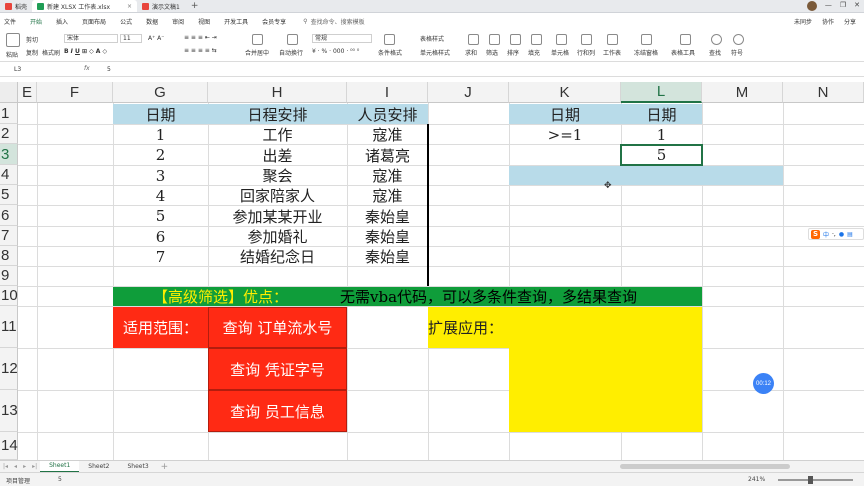 This screenshot has width=864, height=486. Describe the element at coordinates (565, 327) in the screenshot. I see `extension-label: 扩展应用：` at that location.